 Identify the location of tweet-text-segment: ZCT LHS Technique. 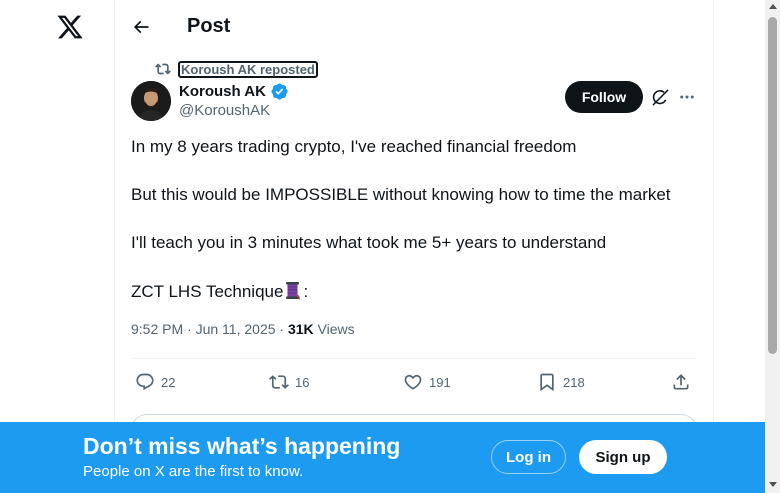
(207, 291).